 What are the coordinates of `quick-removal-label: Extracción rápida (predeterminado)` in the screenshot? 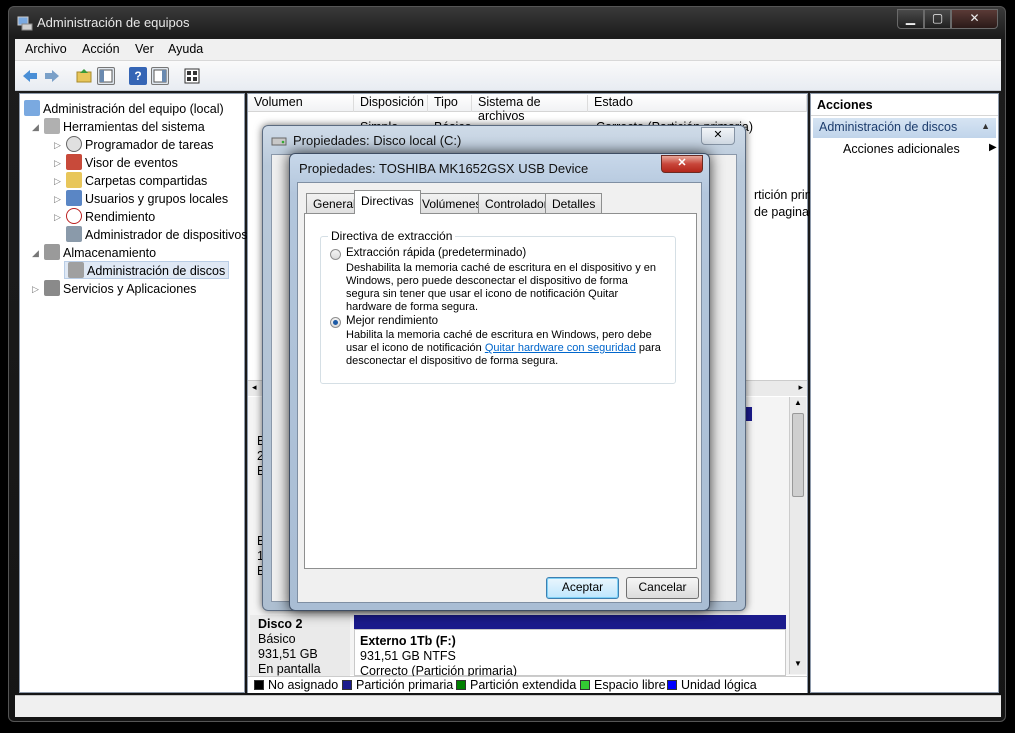 It's located at (436, 253).